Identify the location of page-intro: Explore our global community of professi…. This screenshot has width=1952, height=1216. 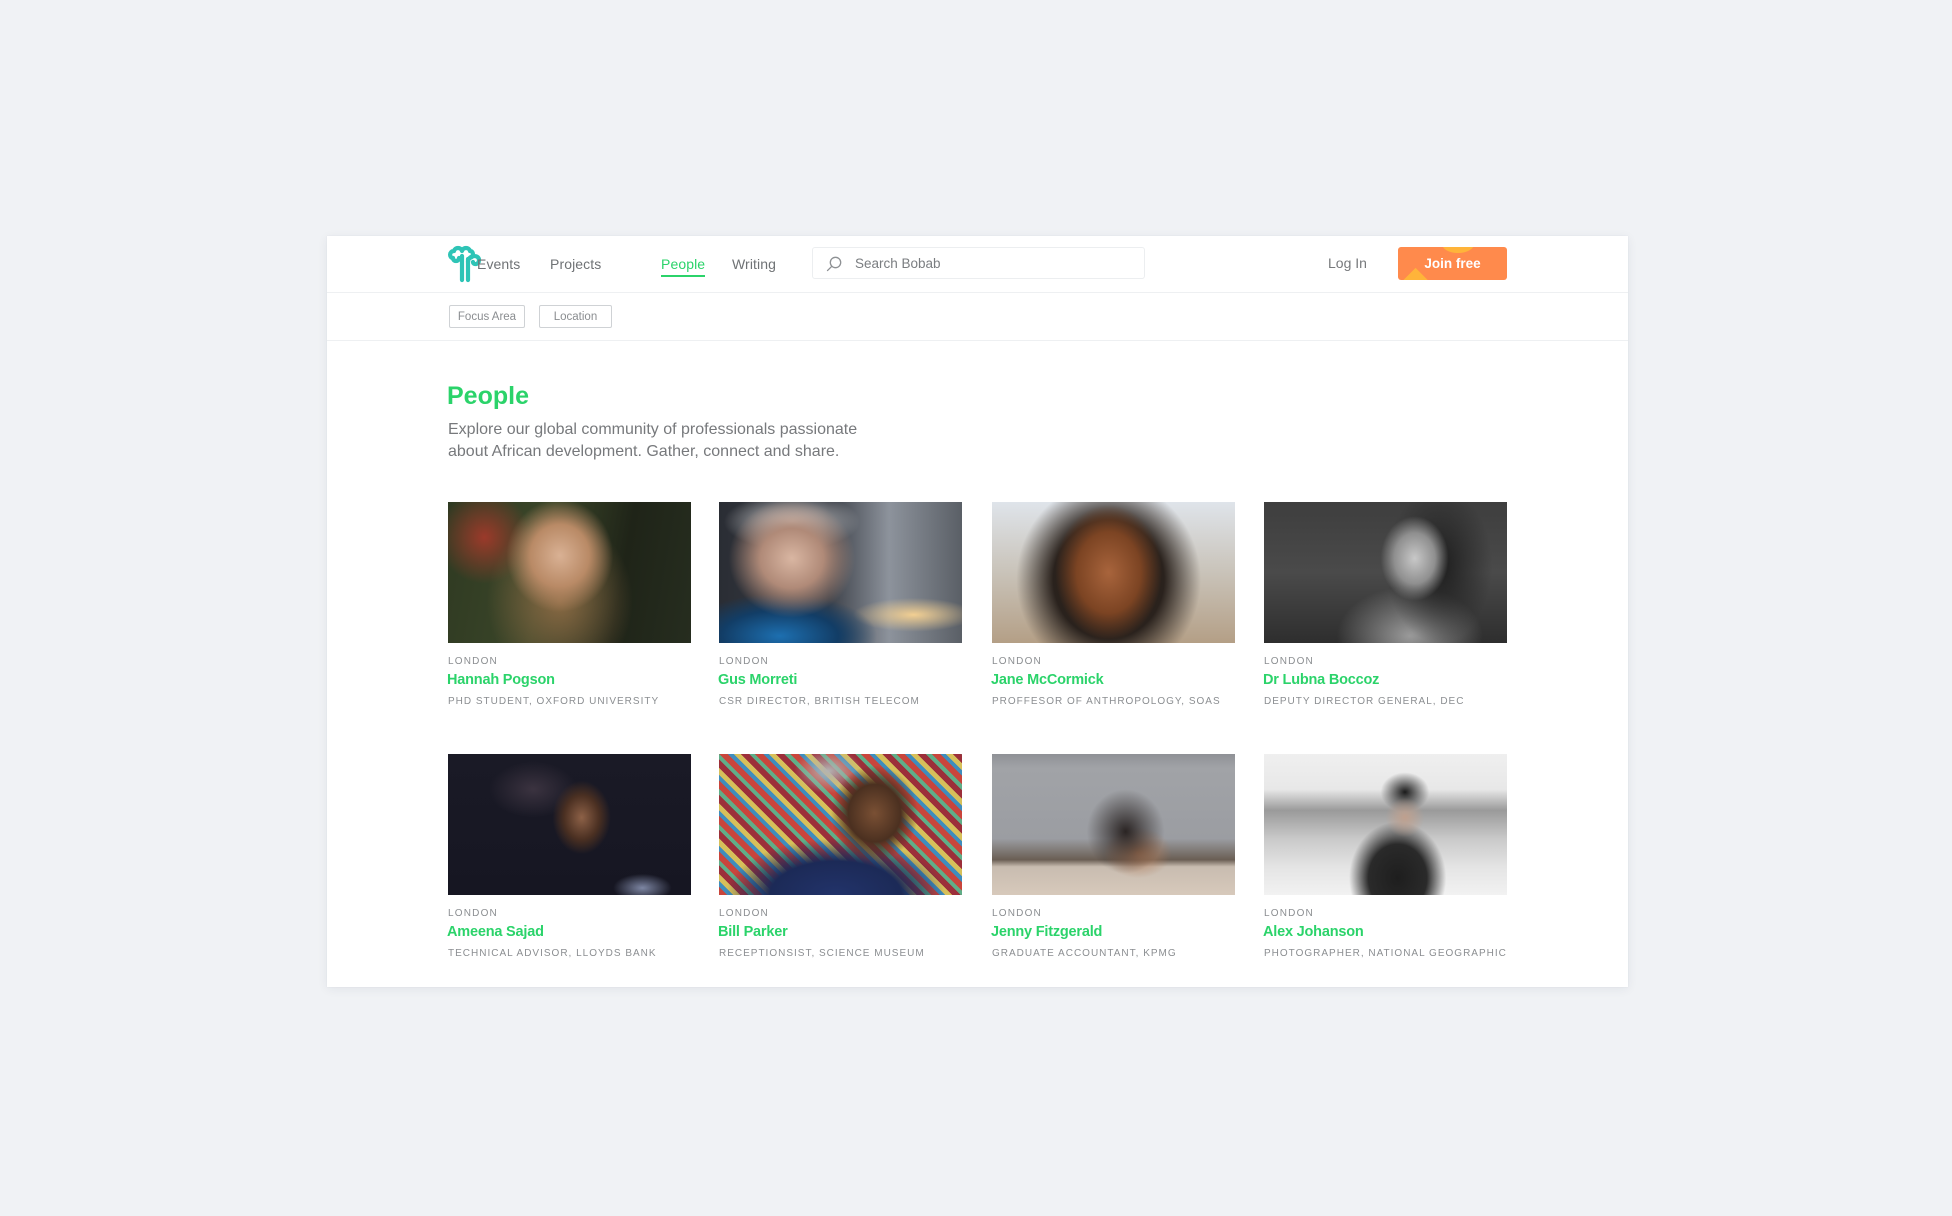
(683, 440).